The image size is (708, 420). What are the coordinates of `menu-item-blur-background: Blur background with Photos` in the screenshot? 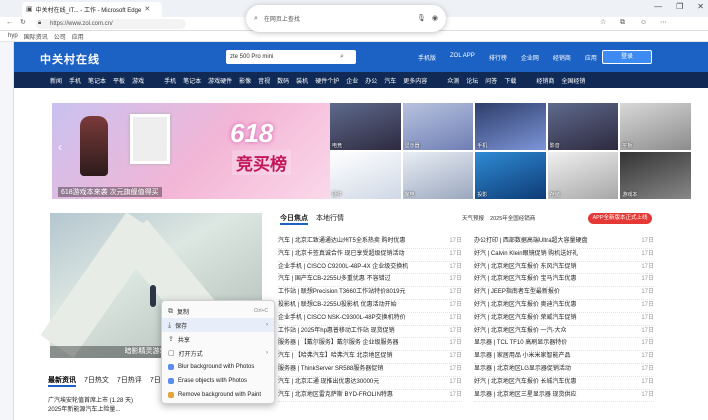 It's located at (218, 367).